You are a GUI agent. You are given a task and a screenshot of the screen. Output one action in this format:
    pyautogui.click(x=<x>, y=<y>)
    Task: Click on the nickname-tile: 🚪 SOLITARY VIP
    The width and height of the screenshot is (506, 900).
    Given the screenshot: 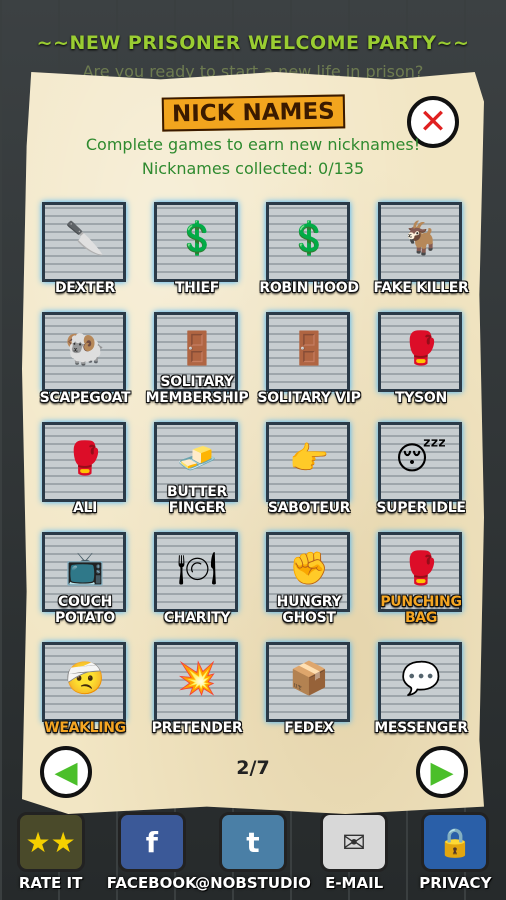 What is the action you would take?
    pyautogui.click(x=309, y=359)
    